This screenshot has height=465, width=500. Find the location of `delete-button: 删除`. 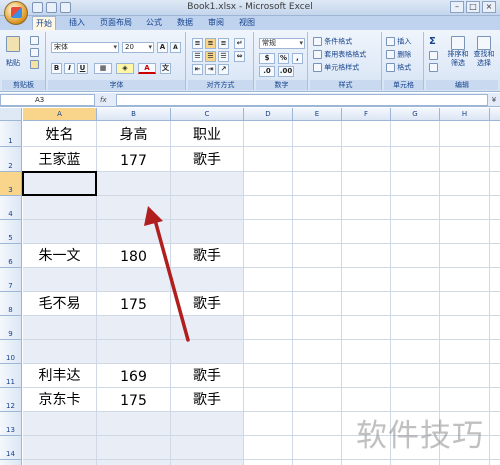

delete-button: 删除 is located at coordinates (398, 55).